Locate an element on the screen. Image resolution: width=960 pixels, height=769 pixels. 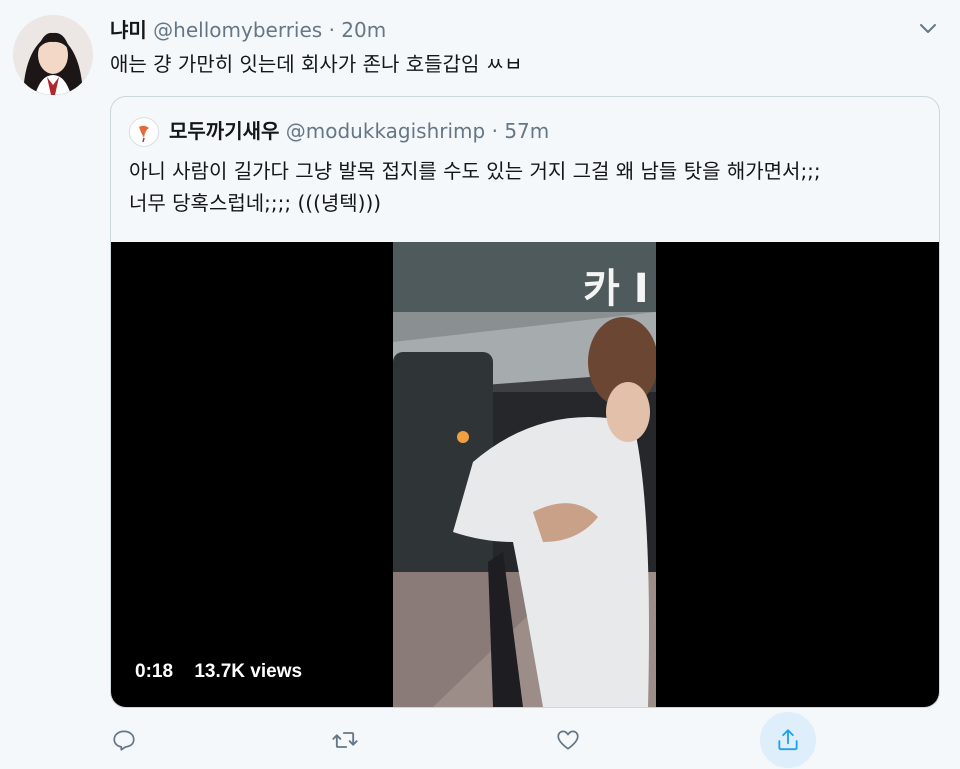
avatar-image is located at coordinates (53, 55).